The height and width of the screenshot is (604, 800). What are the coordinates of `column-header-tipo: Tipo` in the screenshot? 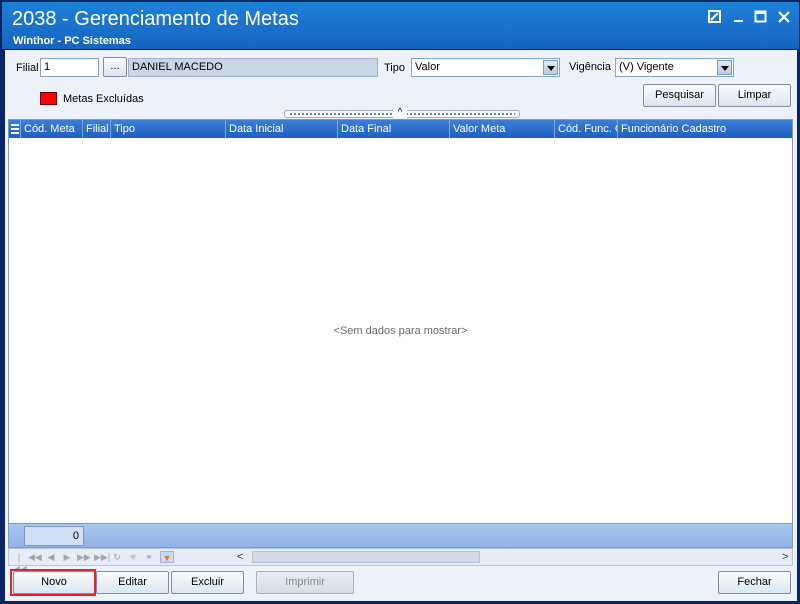 It's located at (168, 129).